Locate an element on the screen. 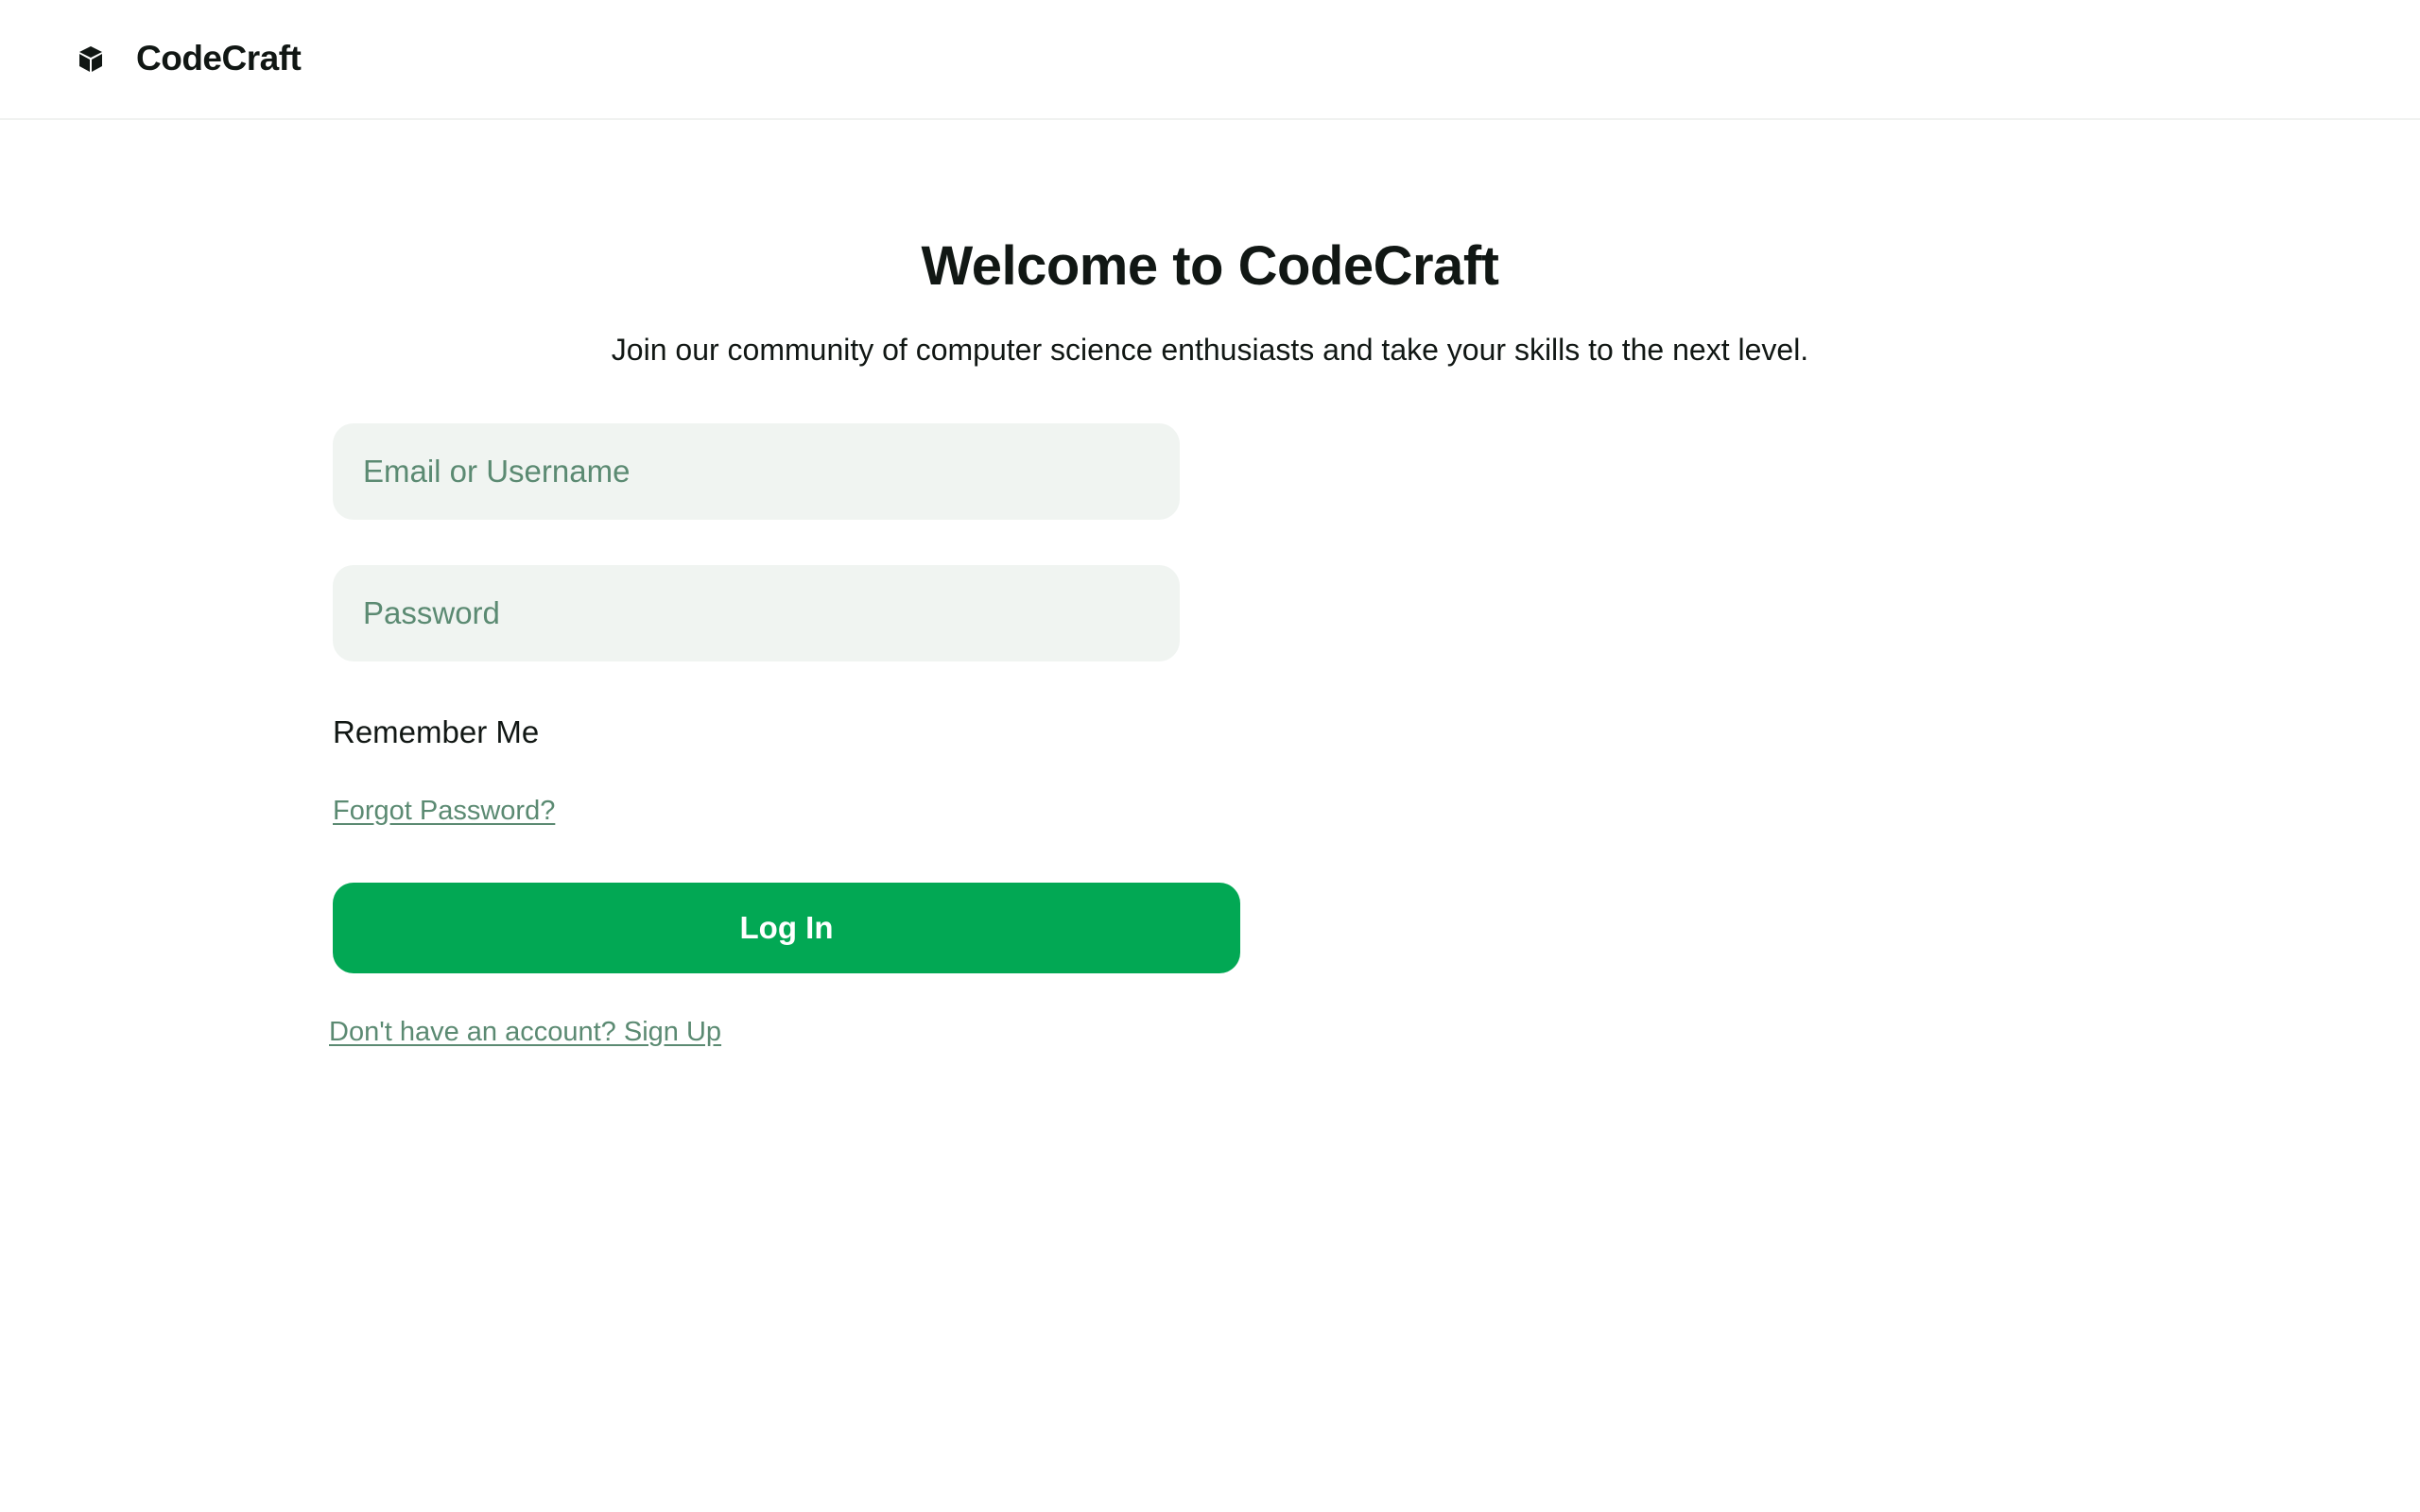 Image resolution: width=2420 pixels, height=1512 pixels. brand: CodeCraft is located at coordinates (189, 58).